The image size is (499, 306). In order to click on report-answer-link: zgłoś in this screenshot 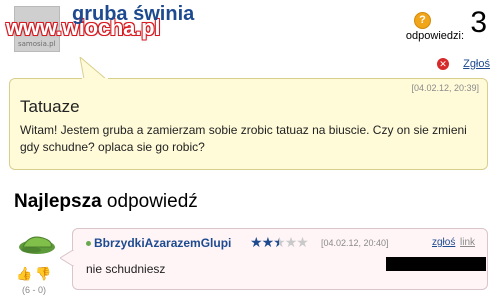, I will do `click(443, 242)`.